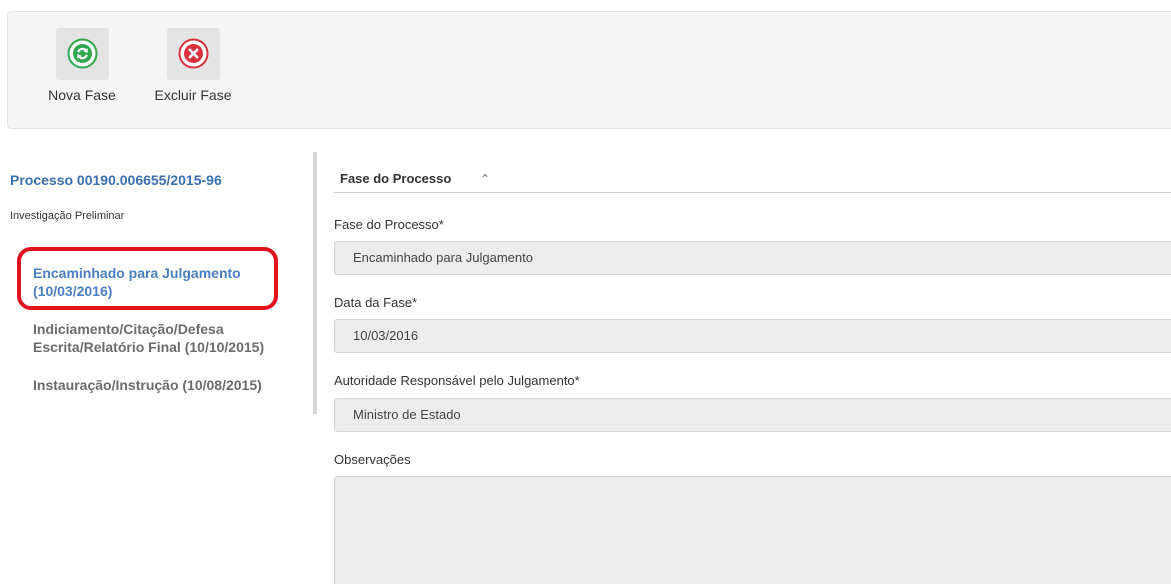  What do you see at coordinates (116, 180) in the screenshot?
I see `process-link: Processo 00190.006655/2015-96` at bounding box center [116, 180].